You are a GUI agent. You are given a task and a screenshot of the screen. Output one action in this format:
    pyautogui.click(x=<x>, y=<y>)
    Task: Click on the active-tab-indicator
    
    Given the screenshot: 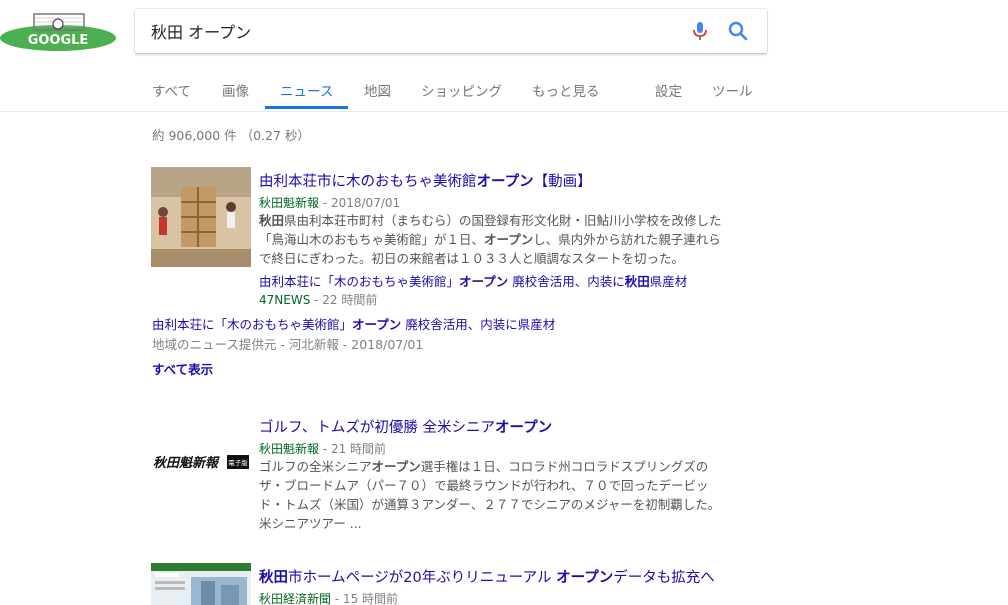 What is the action you would take?
    pyautogui.click(x=306, y=107)
    